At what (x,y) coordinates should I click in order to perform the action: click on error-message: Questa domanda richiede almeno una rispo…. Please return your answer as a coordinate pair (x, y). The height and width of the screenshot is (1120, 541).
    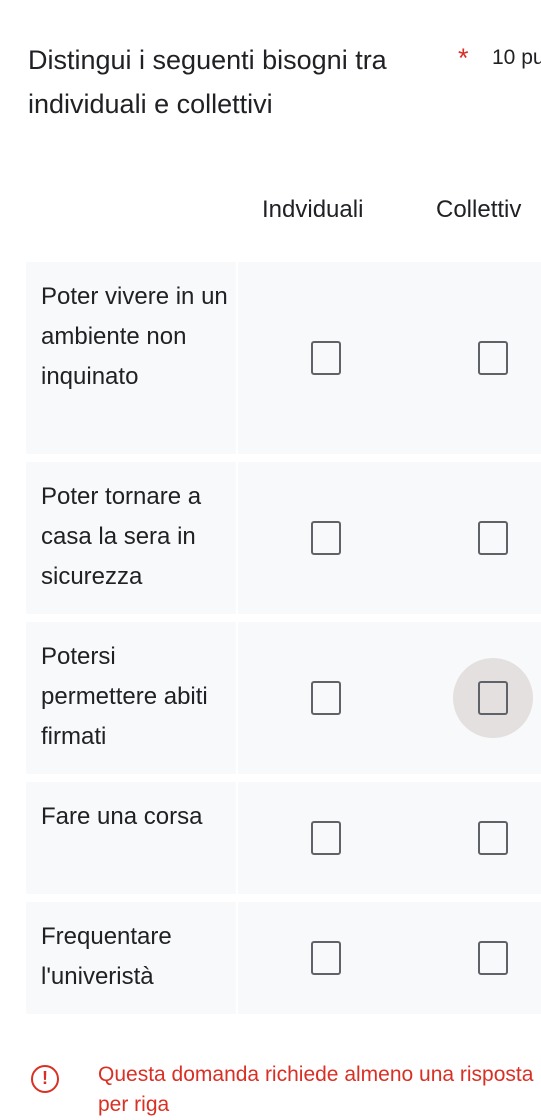
    Looking at the image, I should click on (316, 1089).